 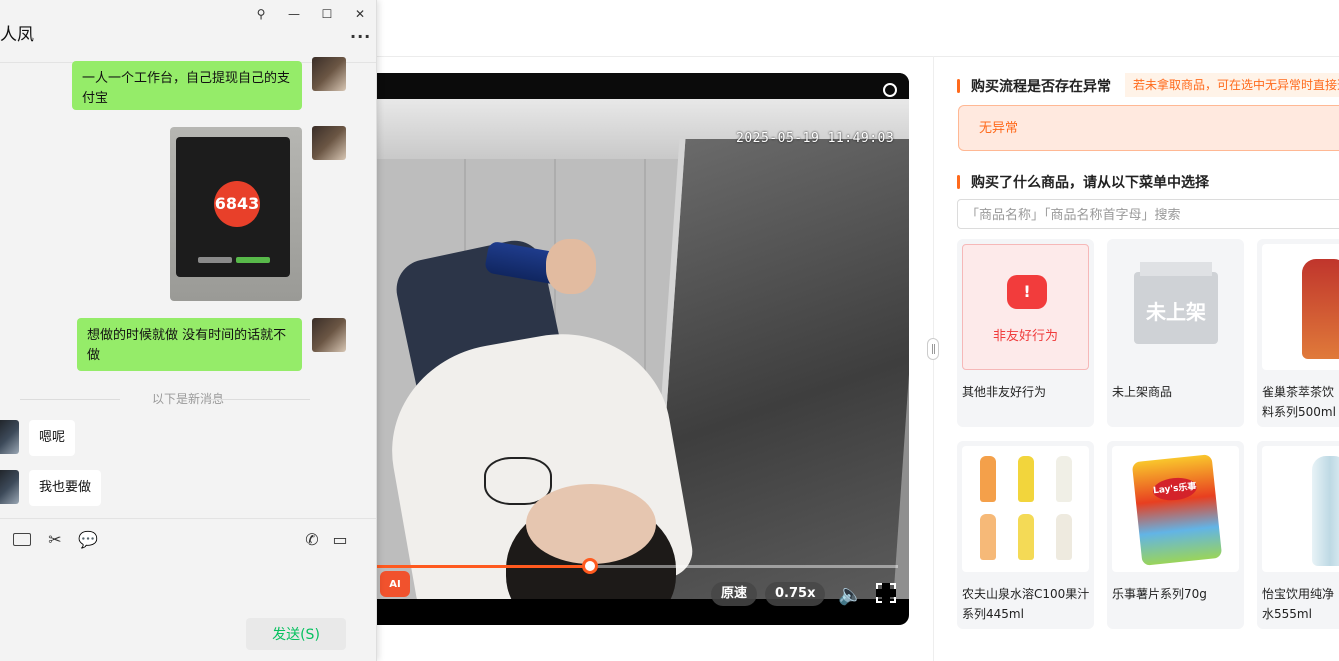 I want to click on chat-title: 人凤, so click(x=17, y=35).